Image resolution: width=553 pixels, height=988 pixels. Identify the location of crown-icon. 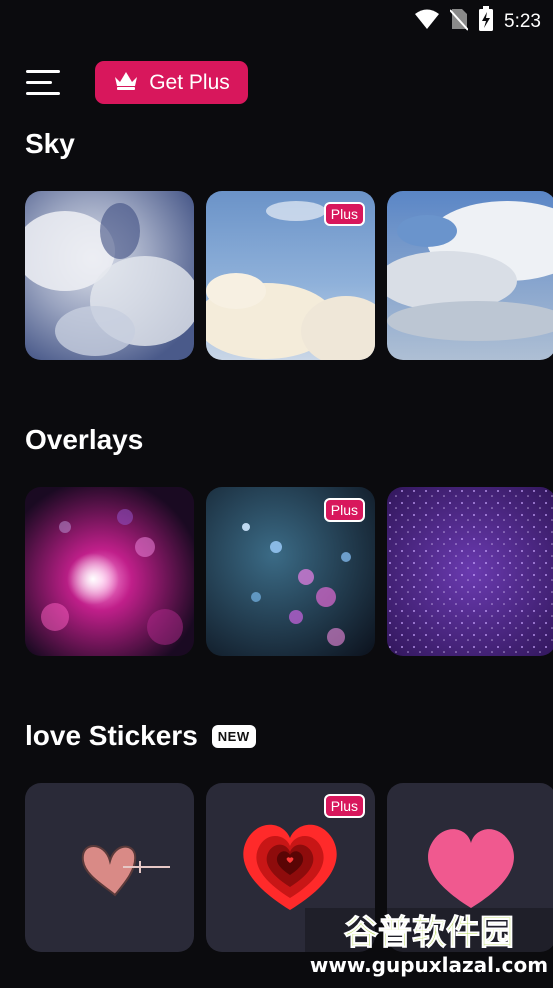
(126, 82).